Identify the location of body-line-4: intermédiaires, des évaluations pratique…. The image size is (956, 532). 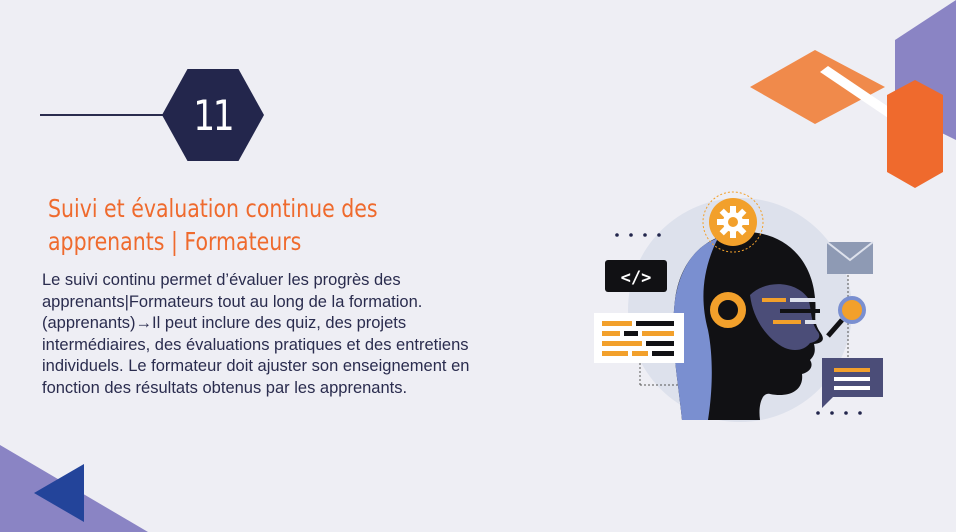
(255, 344).